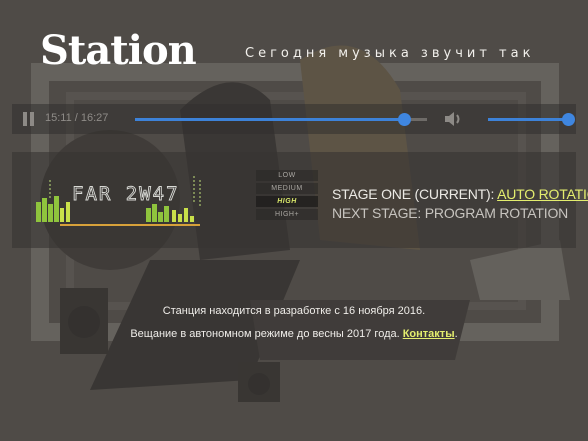  What do you see at coordinates (287, 214) in the screenshot?
I see `quality-option-high-plus: HIGH+` at bounding box center [287, 214].